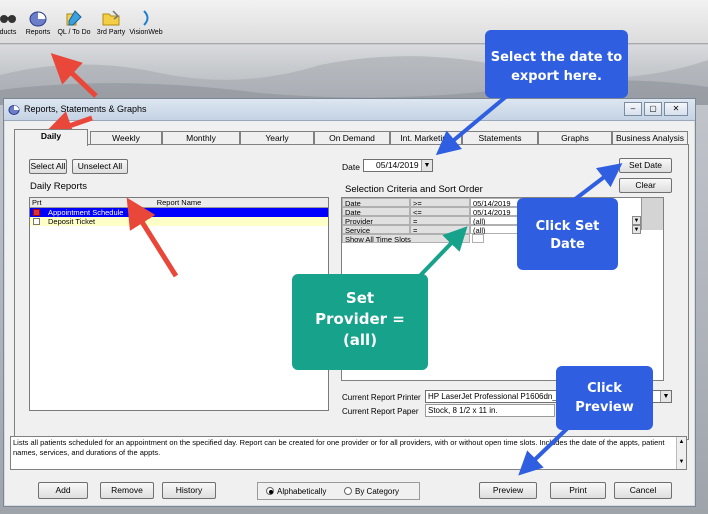 This screenshot has width=708, height=514. What do you see at coordinates (277, 138) in the screenshot?
I see `tab-yearly: Yearly` at bounding box center [277, 138].